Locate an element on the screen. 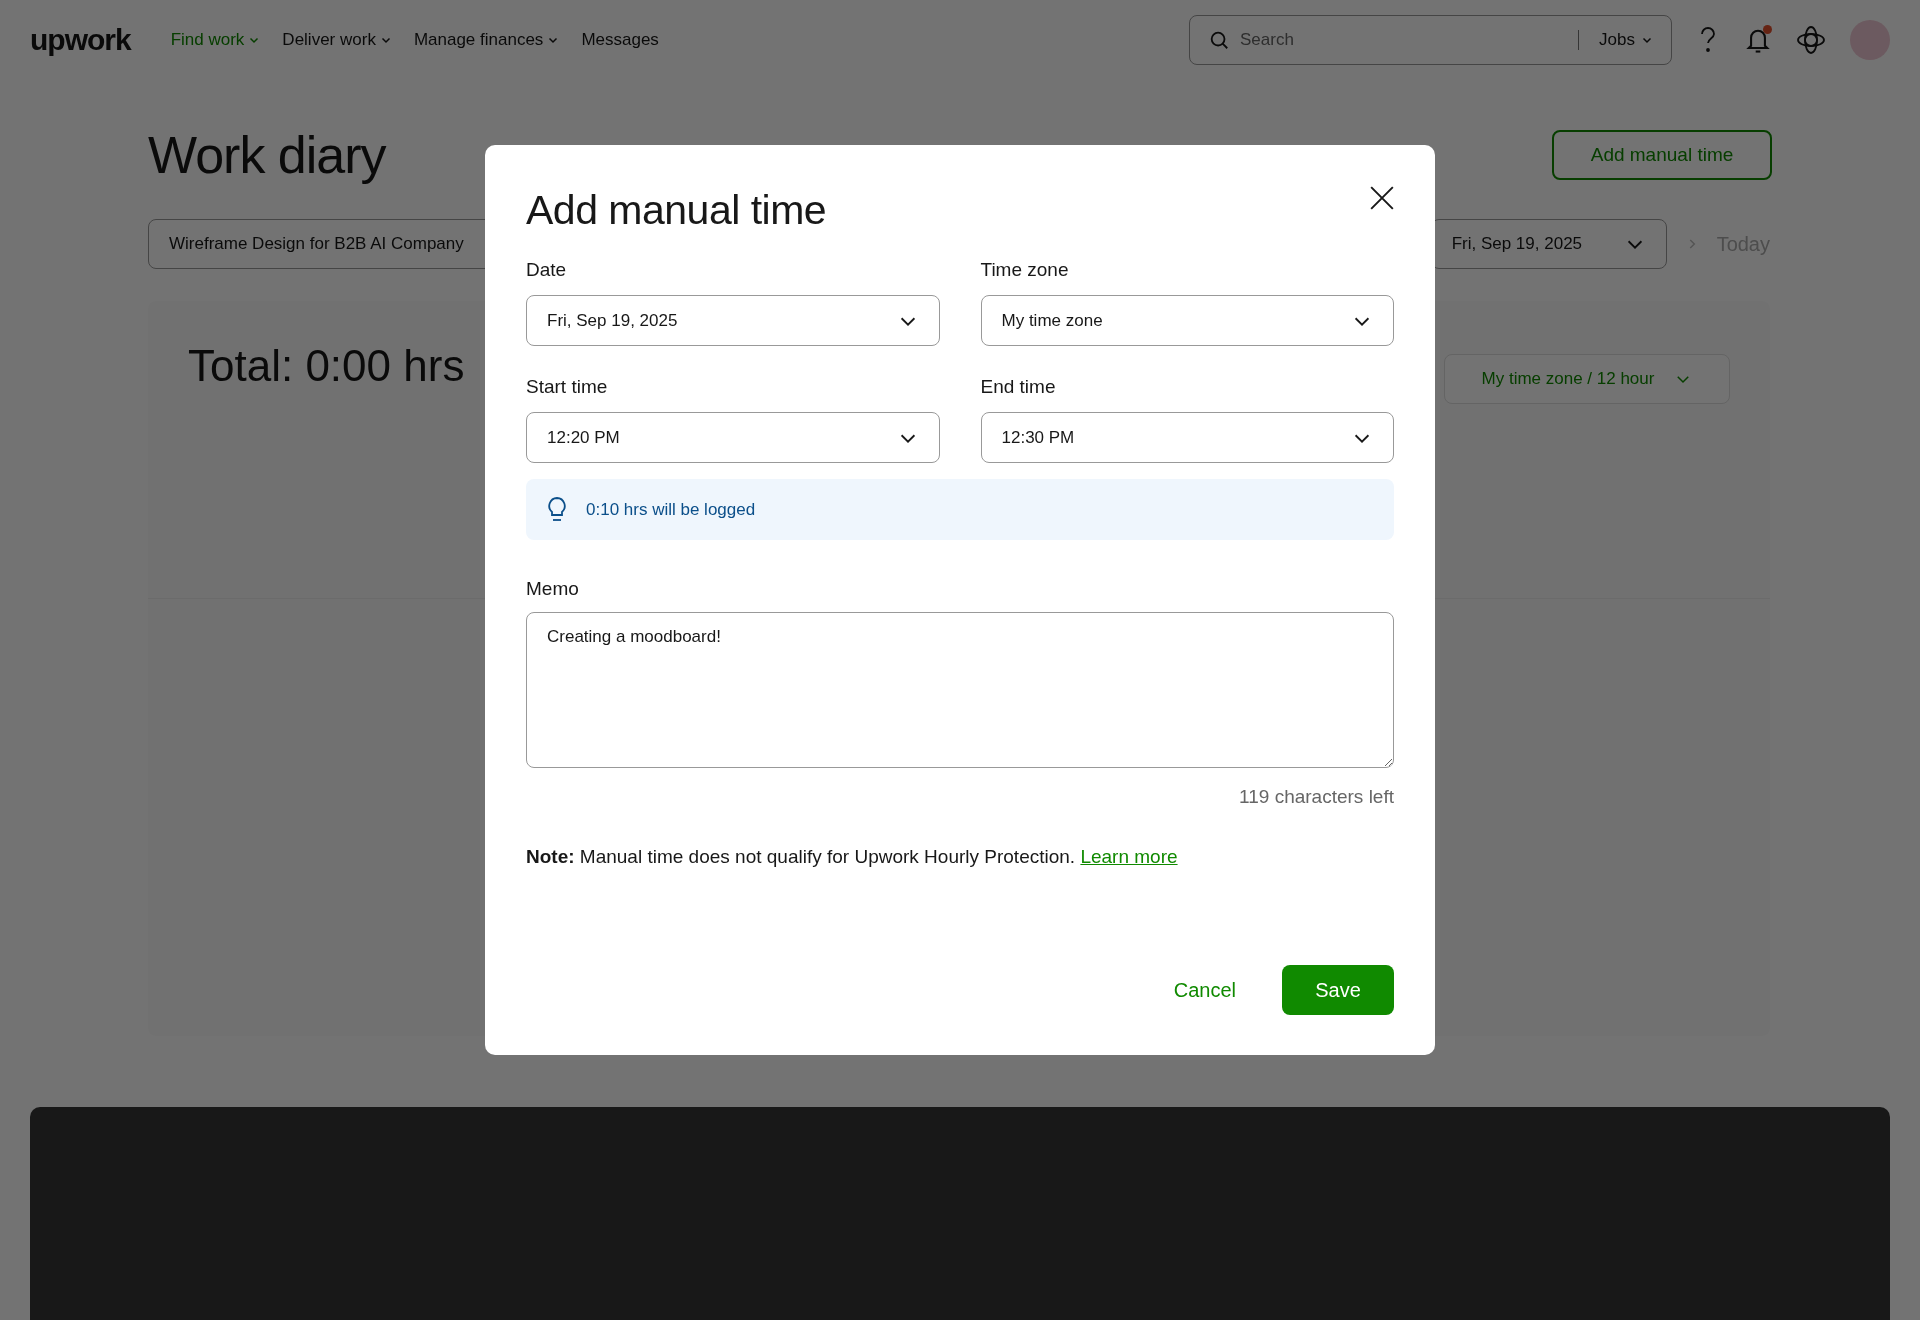 The image size is (1920, 1320). field-label: Time zone is located at coordinates (1025, 270).